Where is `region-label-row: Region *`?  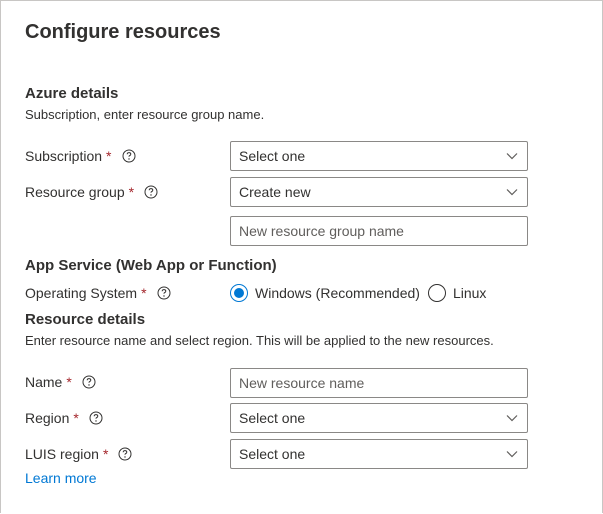
region-label-row: Region * is located at coordinates (64, 418).